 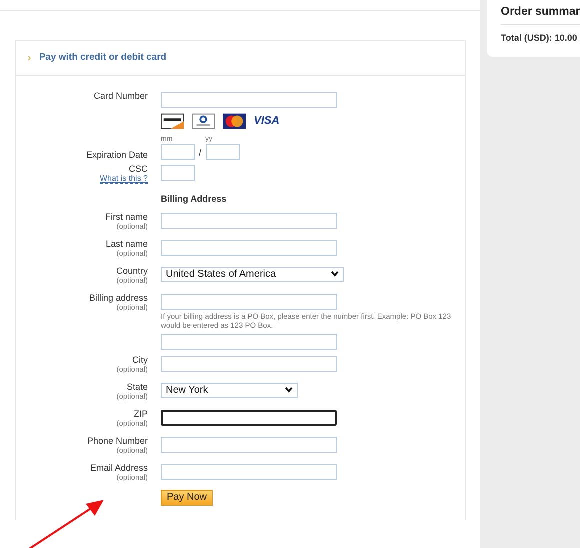 What do you see at coordinates (138, 169) in the screenshot?
I see `field-label: CSC` at bounding box center [138, 169].